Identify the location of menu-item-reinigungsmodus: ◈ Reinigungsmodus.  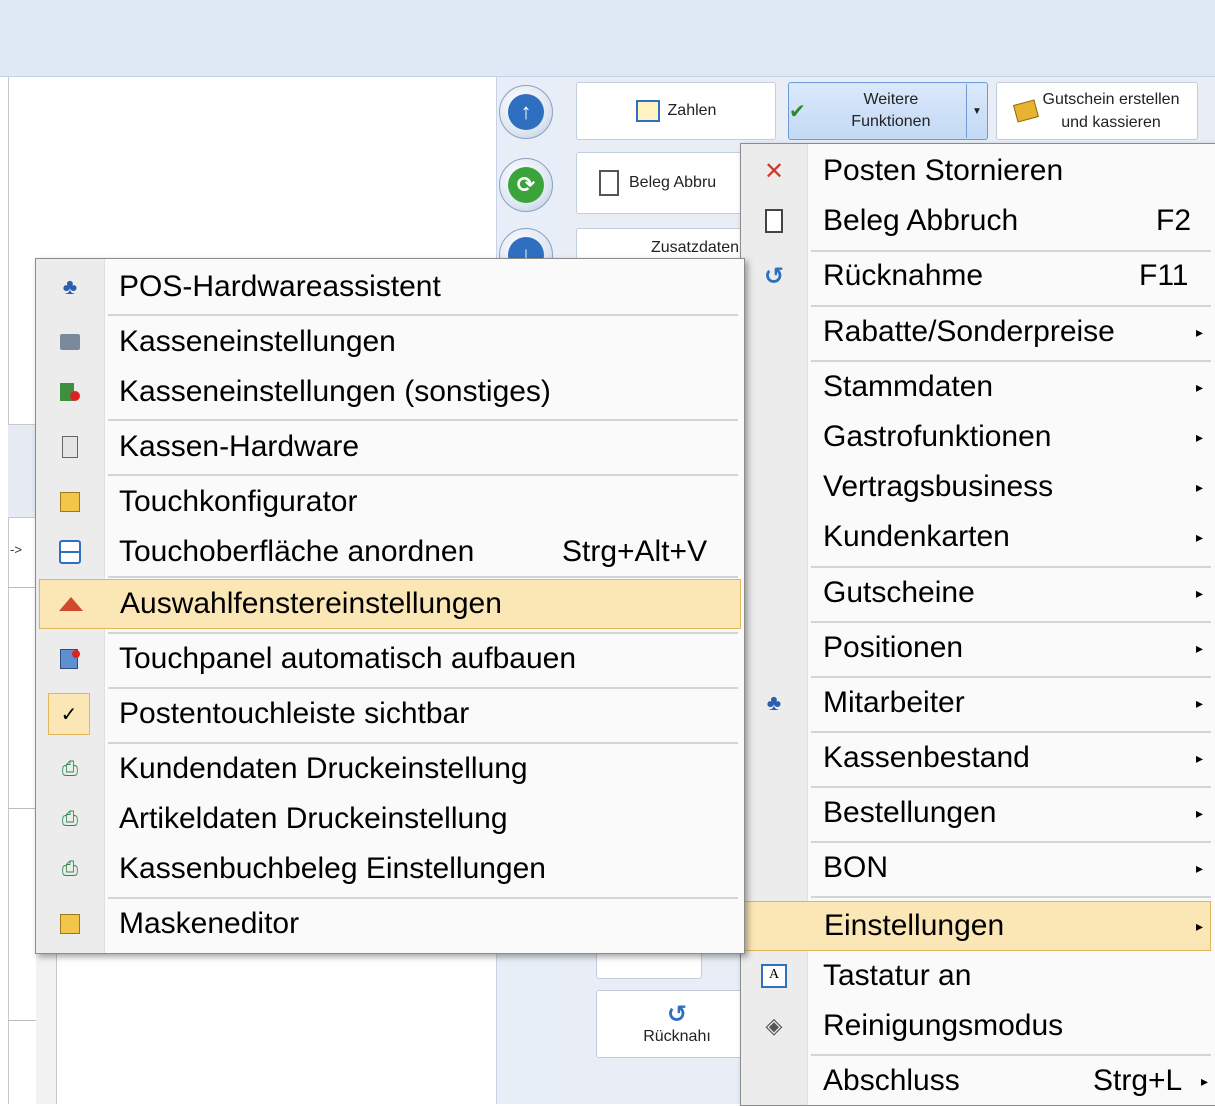
(976, 1026).